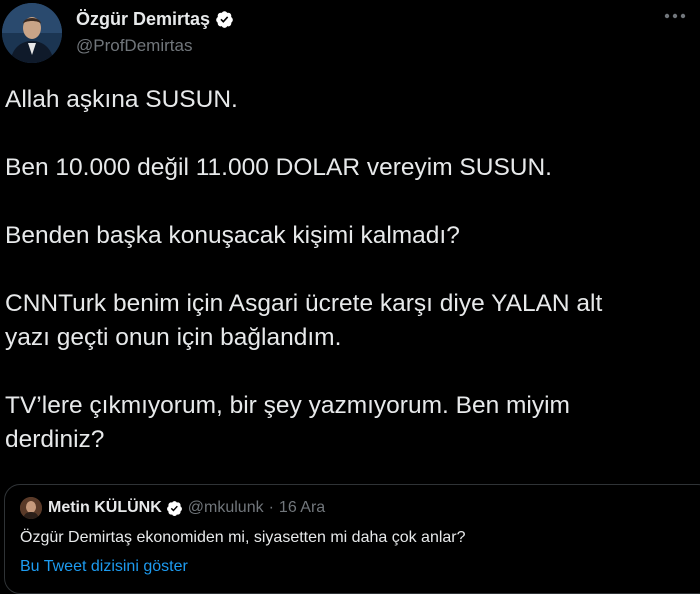  Describe the element at coordinates (121, 99) in the screenshot. I see `tweet-text-line: Allah aşkına SUSUN.` at that location.